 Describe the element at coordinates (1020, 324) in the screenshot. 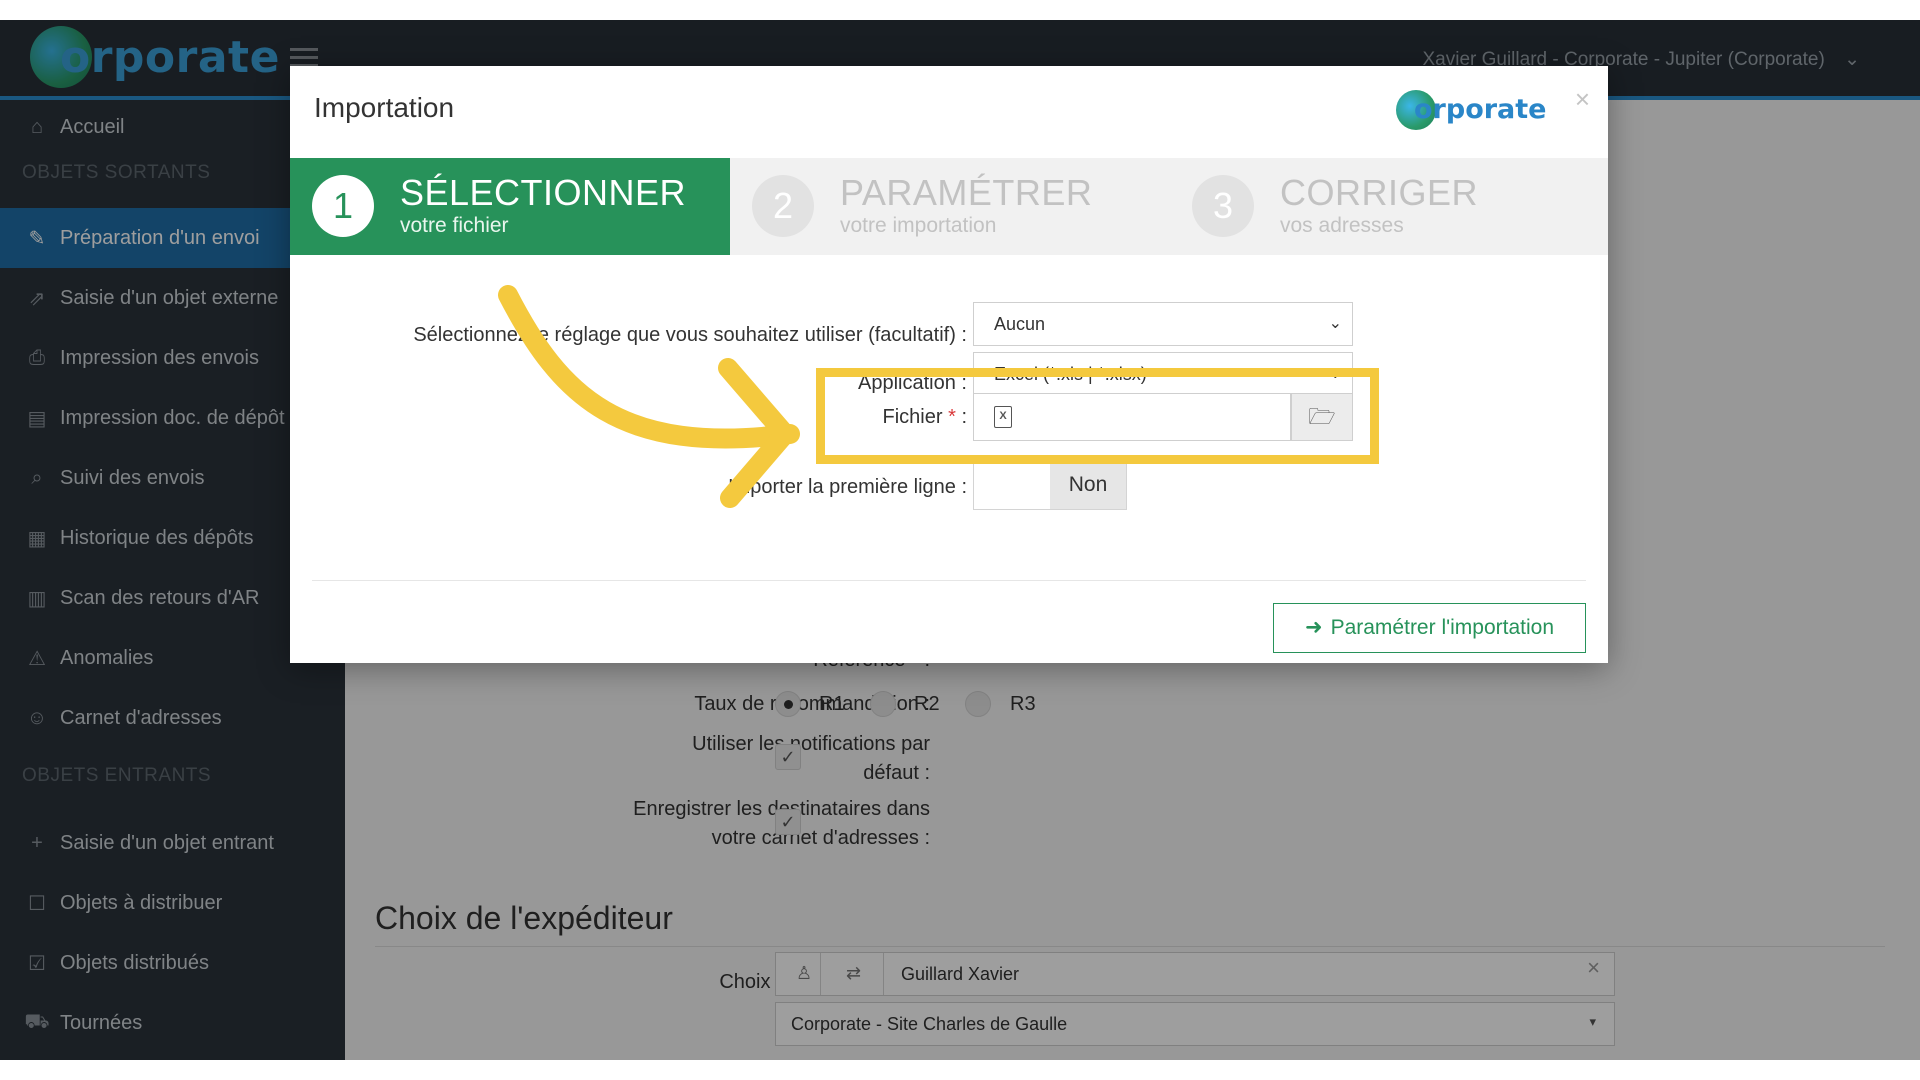

I see `preset-select-value: Aucun` at that location.